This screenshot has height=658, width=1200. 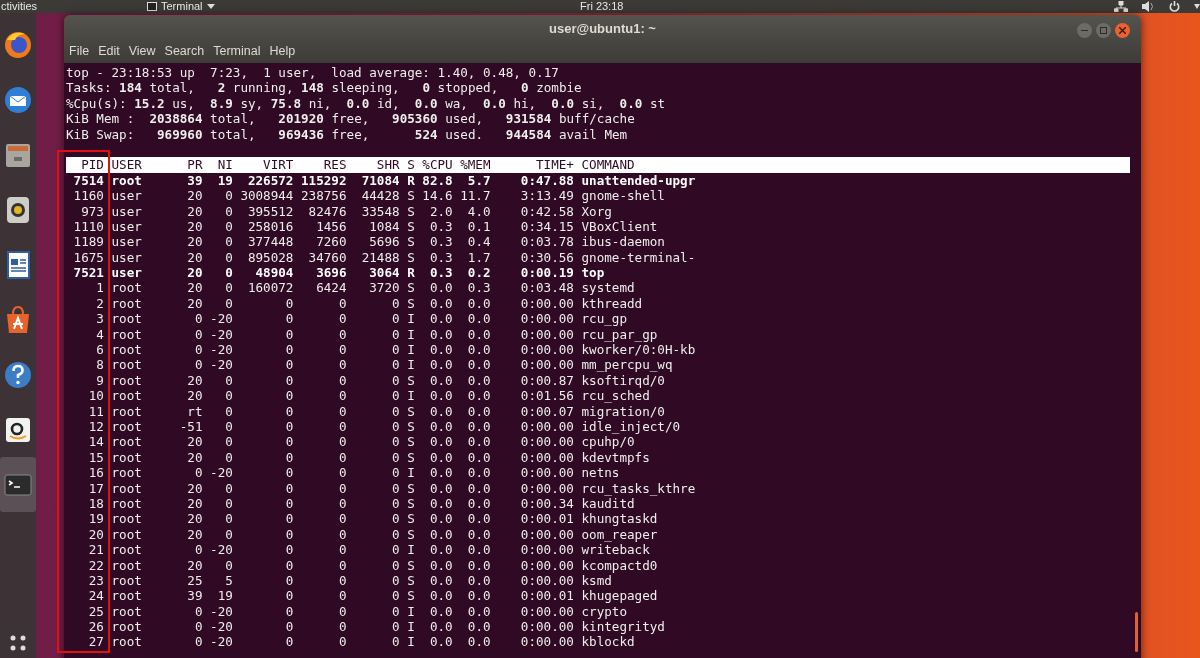 I want to click on column-header: VIRT, so click(x=278, y=165).